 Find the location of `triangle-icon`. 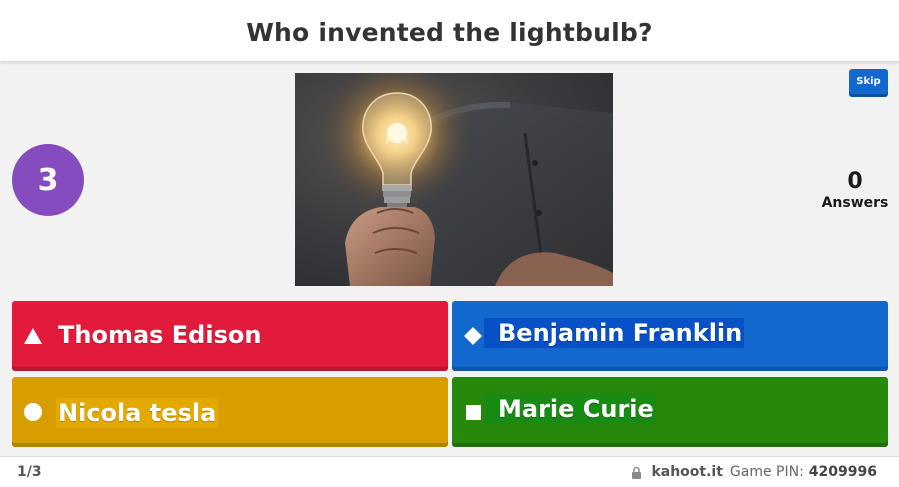

triangle-icon is located at coordinates (33, 336).